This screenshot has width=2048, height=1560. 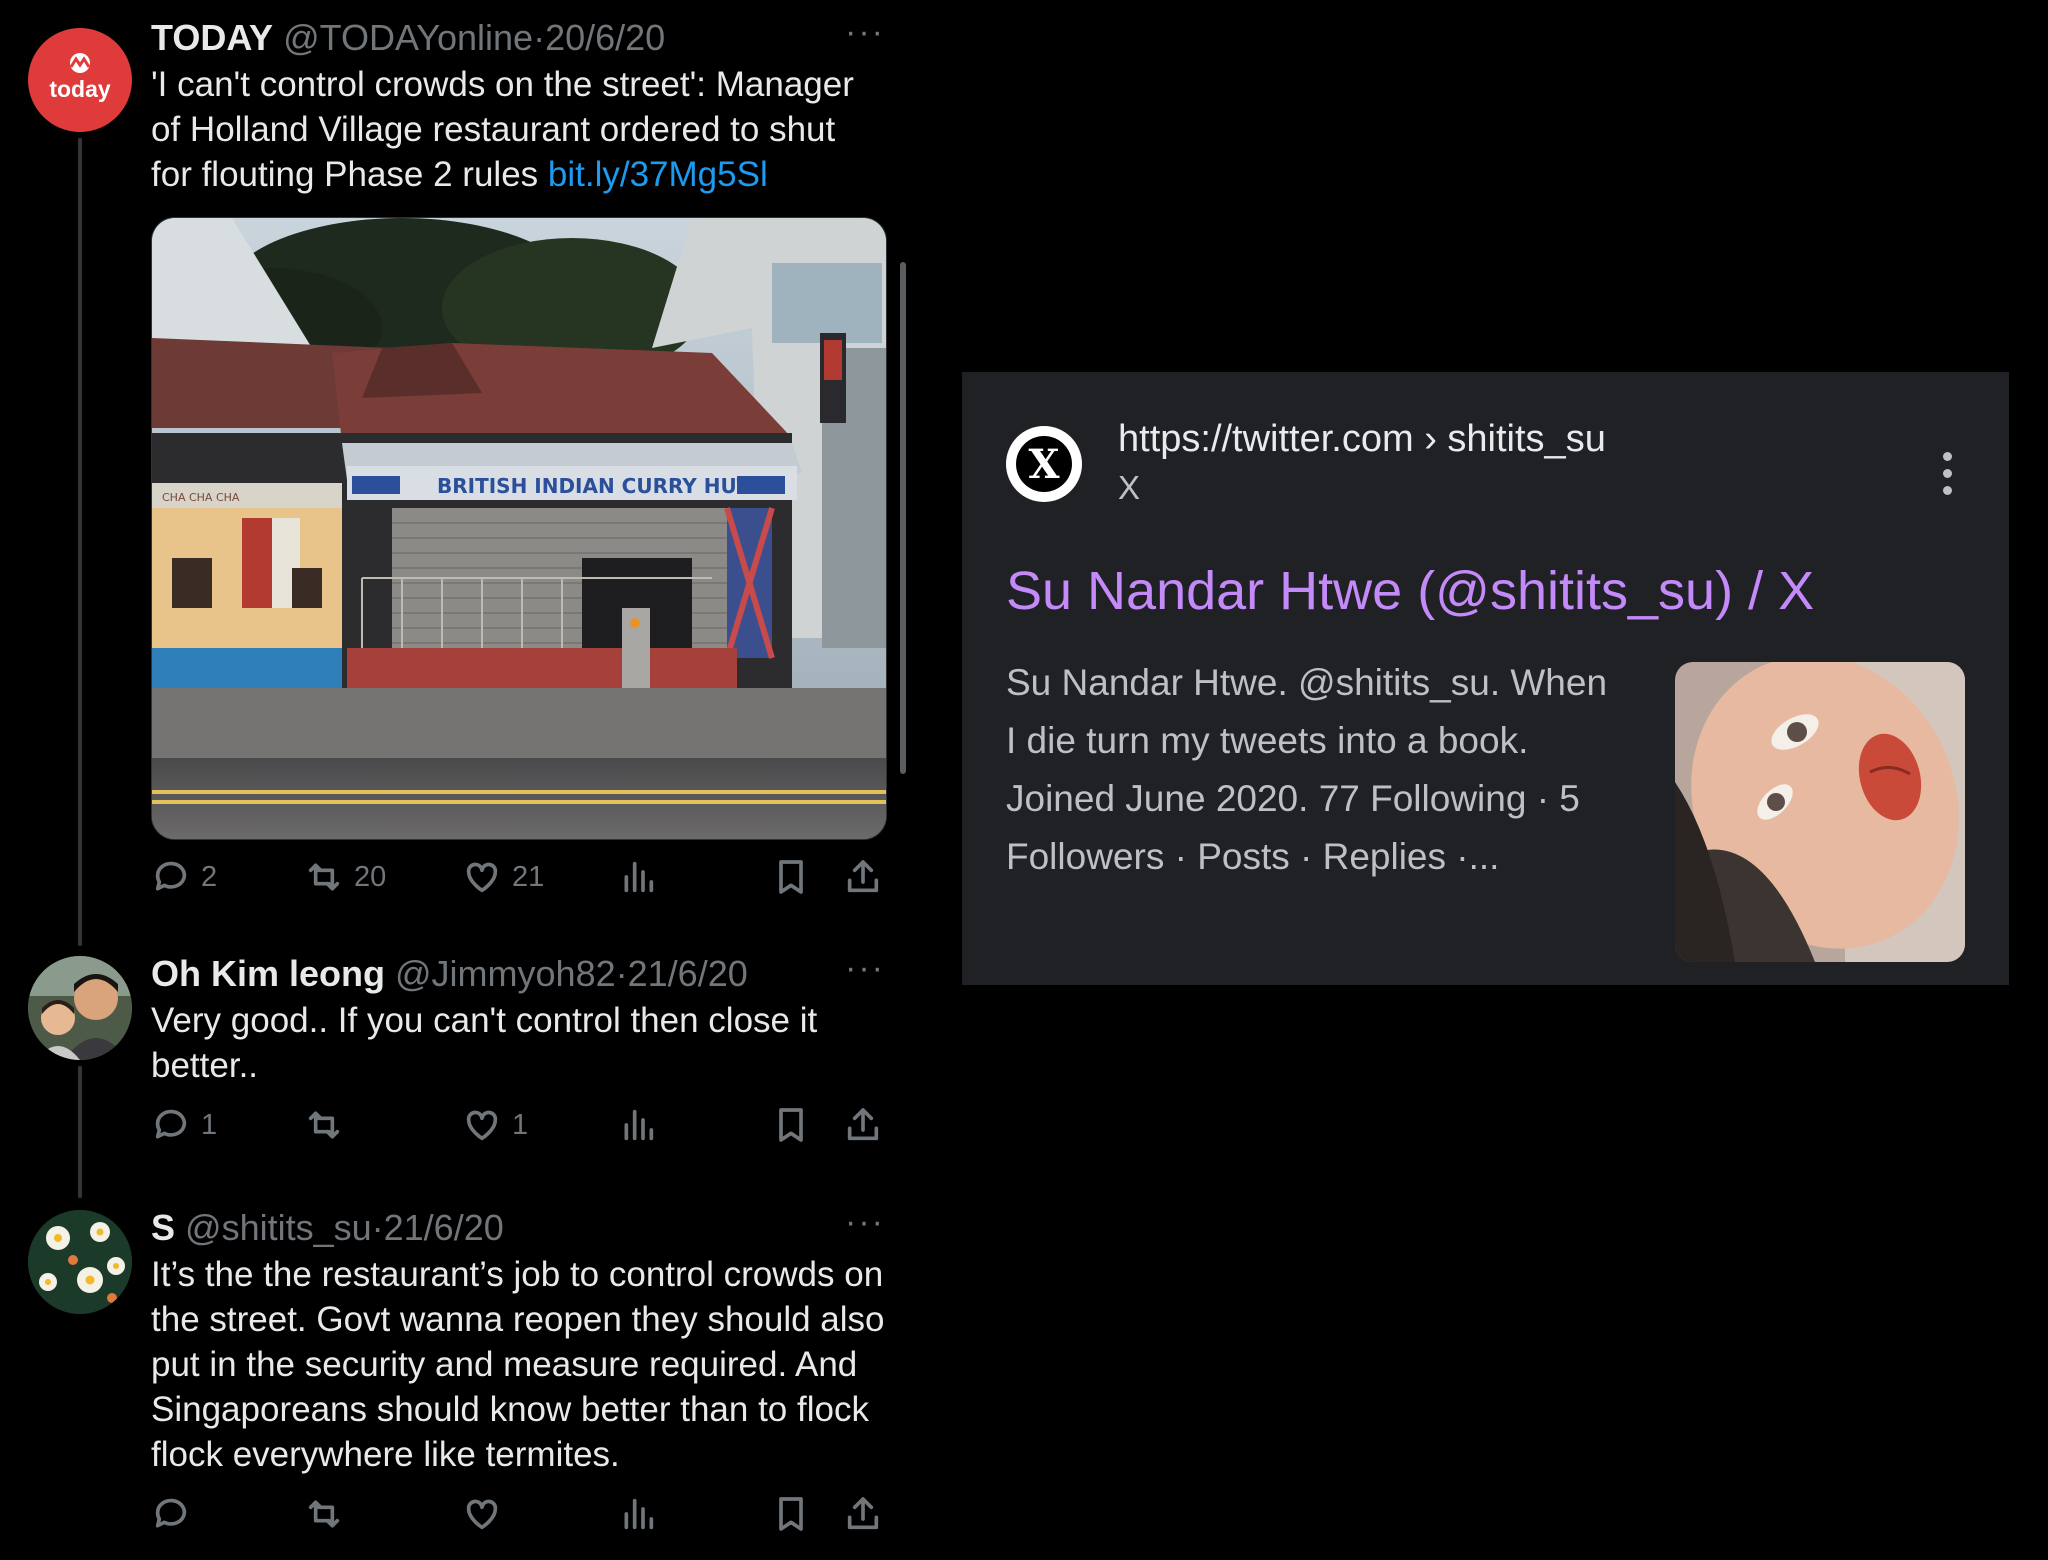 I want to click on handle: @shitits_su, so click(x=278, y=1227).